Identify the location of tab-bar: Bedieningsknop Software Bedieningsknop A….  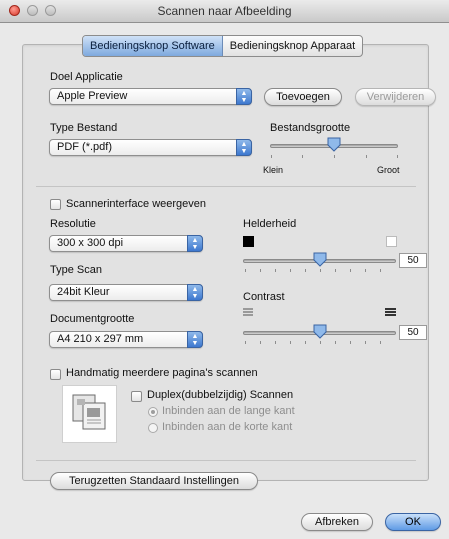
(223, 46).